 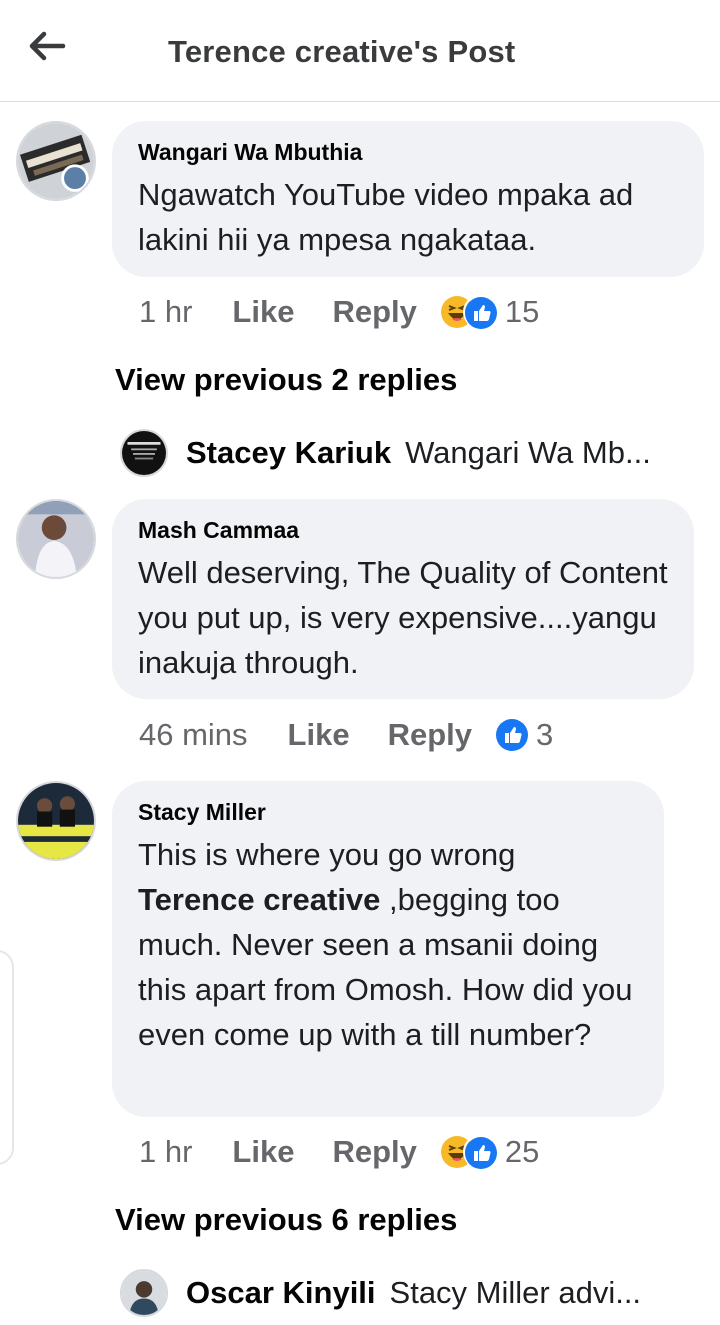 I want to click on reply-author: Stacey Kariuk, so click(x=288, y=453).